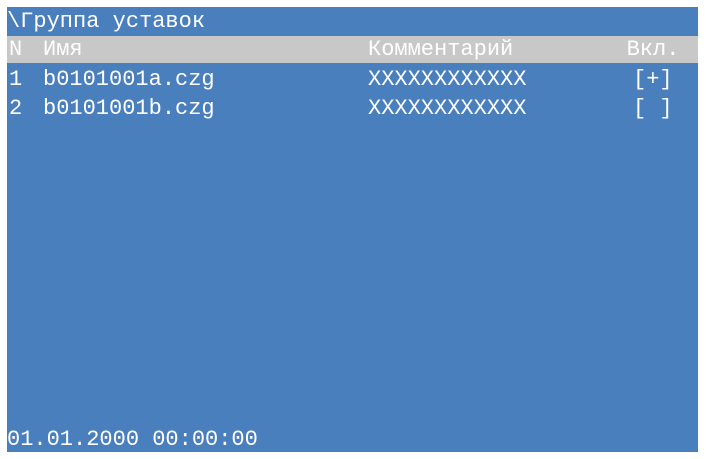 The width and height of the screenshot is (713, 459). I want to click on row-name: b0101001b.czg, so click(129, 108).